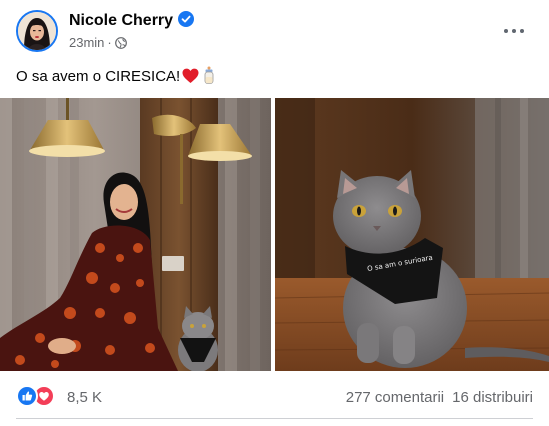 This screenshot has height=426, width=549. I want to click on footer-divider, so click(274, 418).